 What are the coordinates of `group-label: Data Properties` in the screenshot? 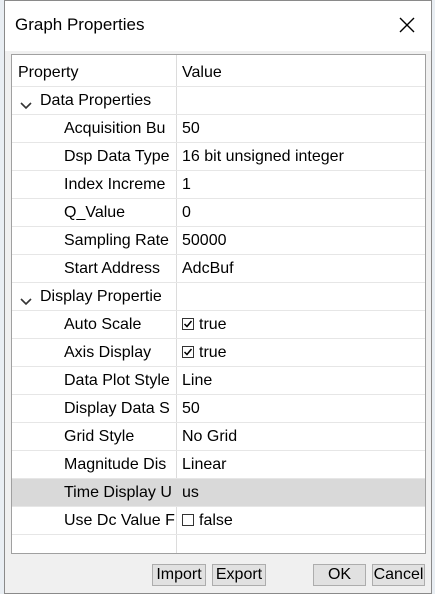 It's located at (96, 100).